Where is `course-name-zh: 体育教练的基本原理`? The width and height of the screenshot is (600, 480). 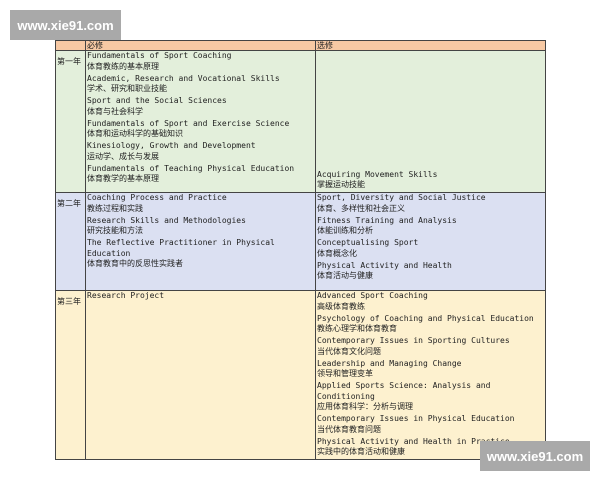
course-name-zh: 体育教练的基本原理 is located at coordinates (123, 66).